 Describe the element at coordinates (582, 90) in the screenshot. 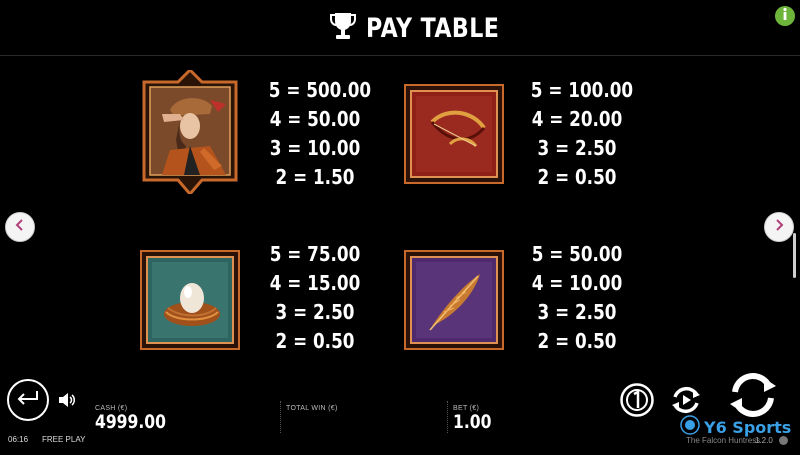

I see `pay-line: 5 = 100.00` at that location.